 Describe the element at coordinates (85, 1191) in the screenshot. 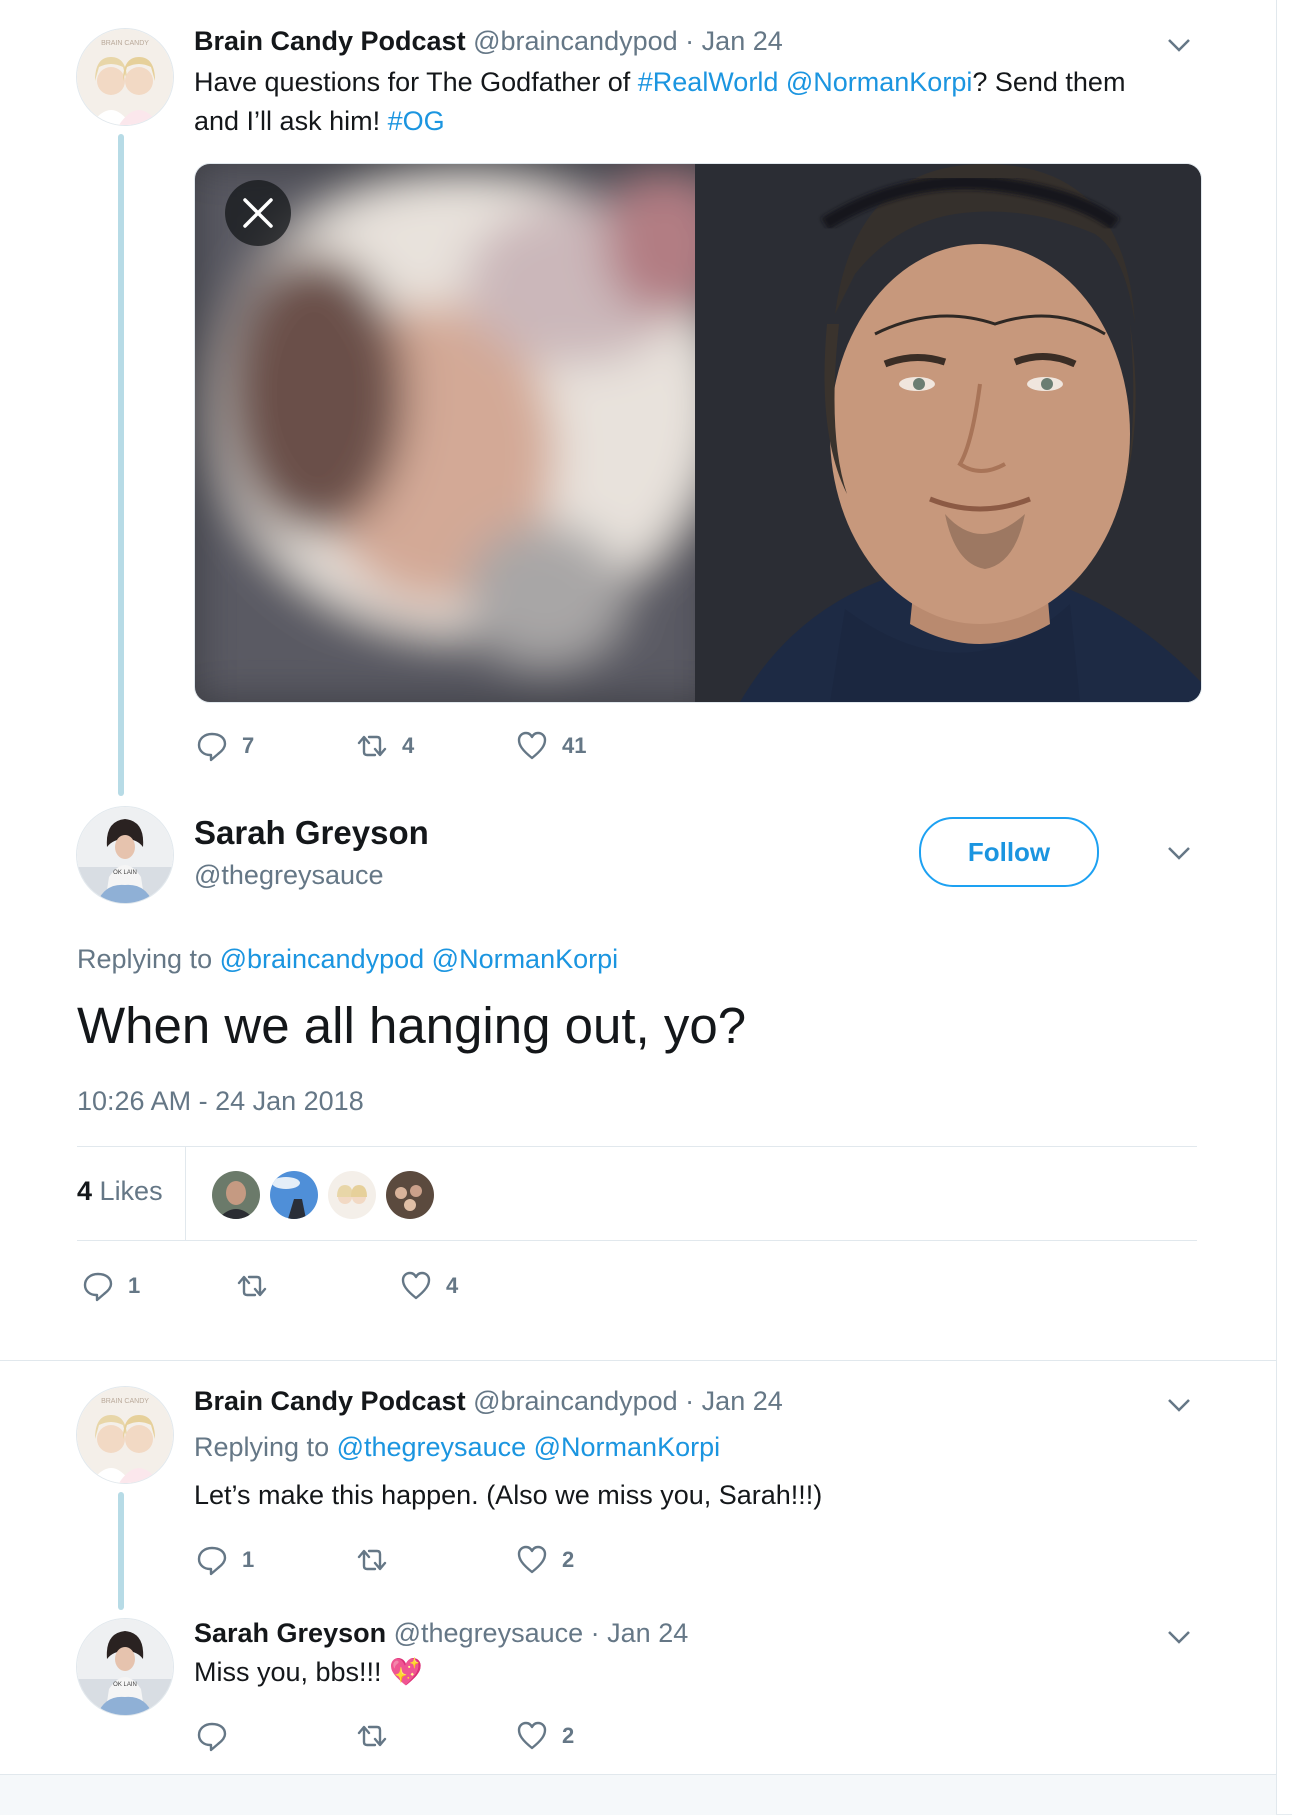

I see `likes-stat-count: 4` at that location.